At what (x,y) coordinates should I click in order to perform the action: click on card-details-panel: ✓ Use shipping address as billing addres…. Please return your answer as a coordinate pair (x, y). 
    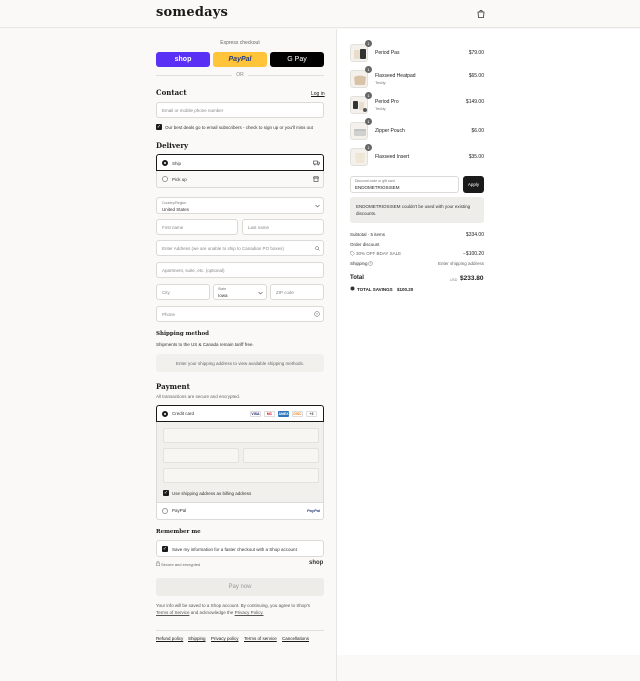
    Looking at the image, I should click on (240, 462).